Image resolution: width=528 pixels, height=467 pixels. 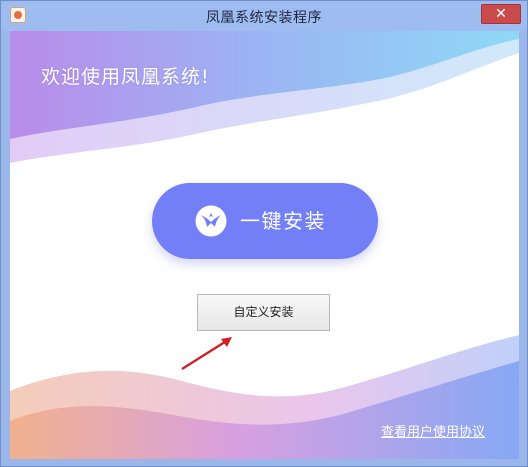 I want to click on user-agreement-link: 查看用户使用协议, so click(x=433, y=430).